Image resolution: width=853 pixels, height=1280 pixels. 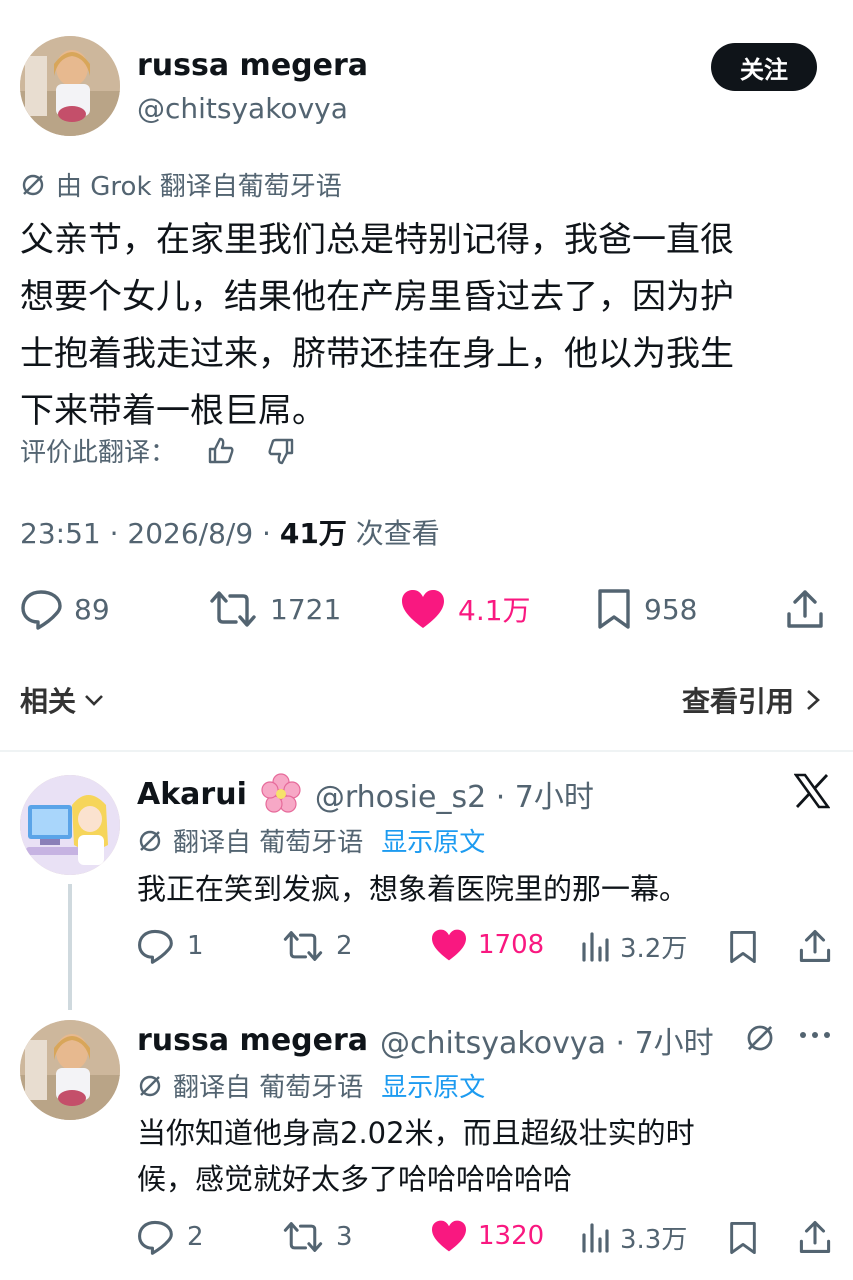 What do you see at coordinates (281, 451) in the screenshot?
I see `thumbs-down-icon` at bounding box center [281, 451].